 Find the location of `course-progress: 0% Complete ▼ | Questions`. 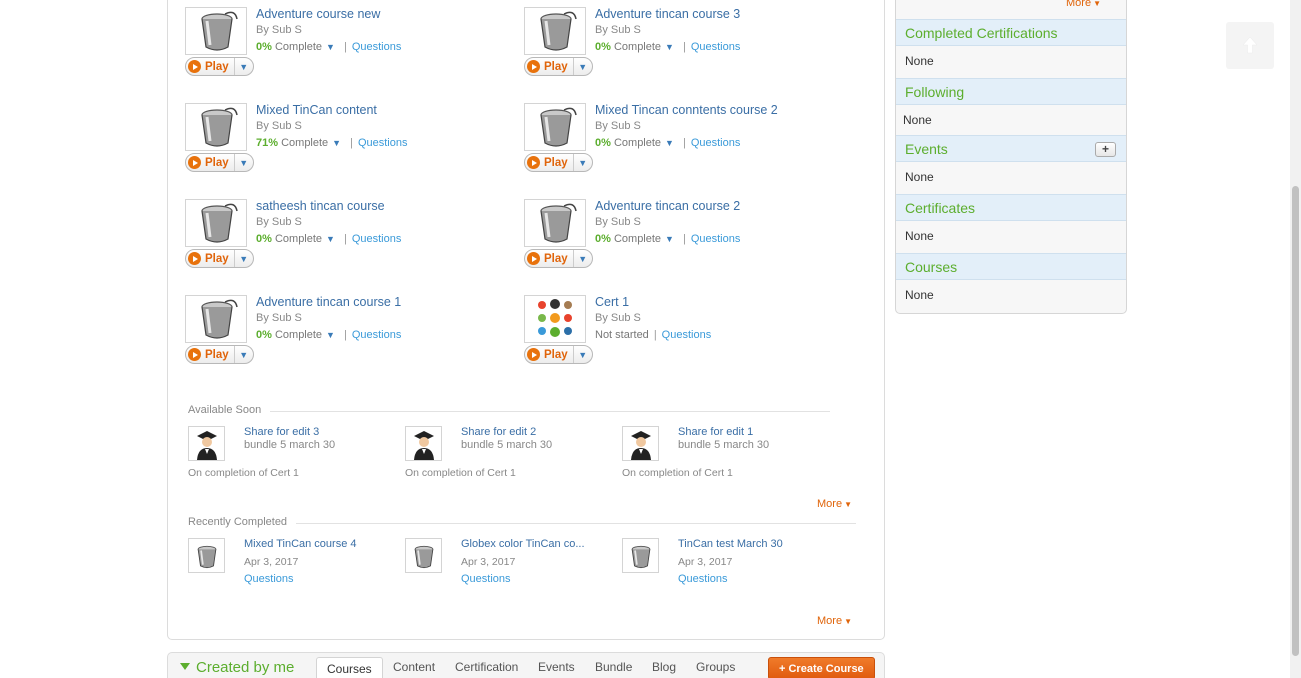

course-progress: 0% Complete ▼ | Questions is located at coordinates (667, 47).